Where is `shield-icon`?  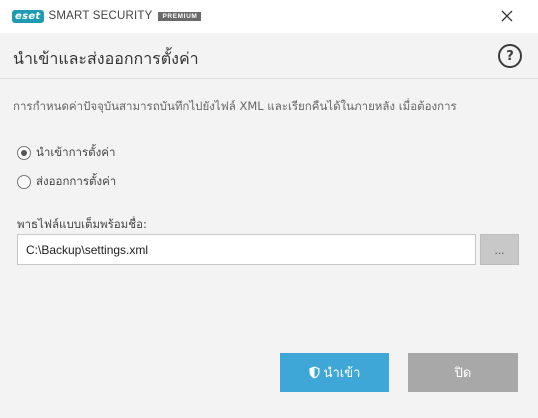 shield-icon is located at coordinates (314, 372).